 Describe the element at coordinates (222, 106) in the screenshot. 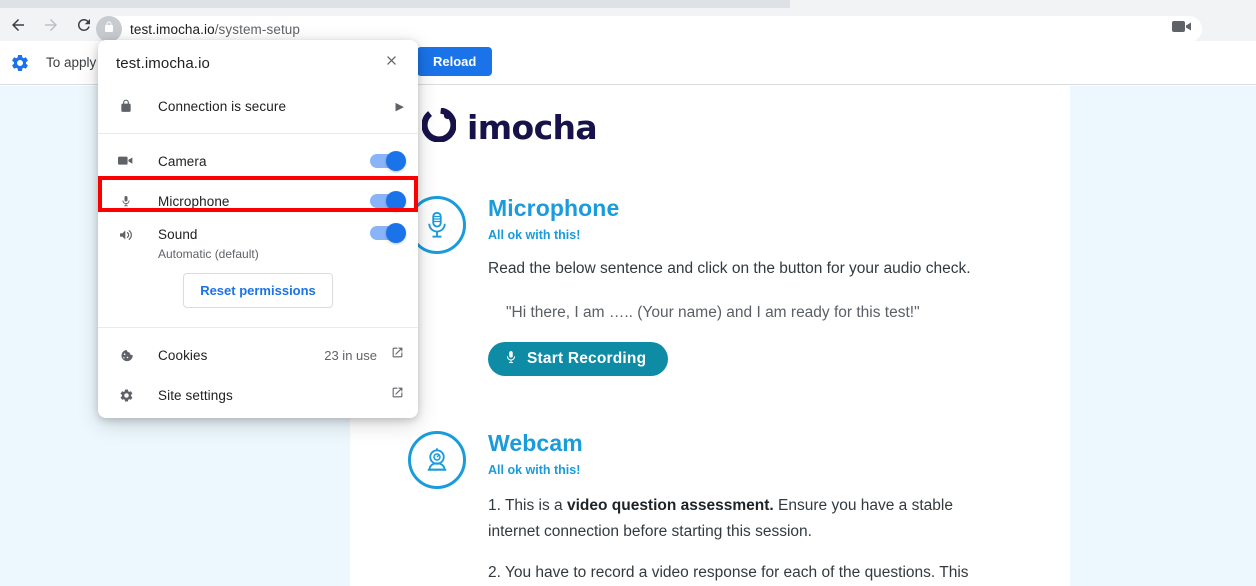

I see `connection-secure-label: Connection is secure` at that location.